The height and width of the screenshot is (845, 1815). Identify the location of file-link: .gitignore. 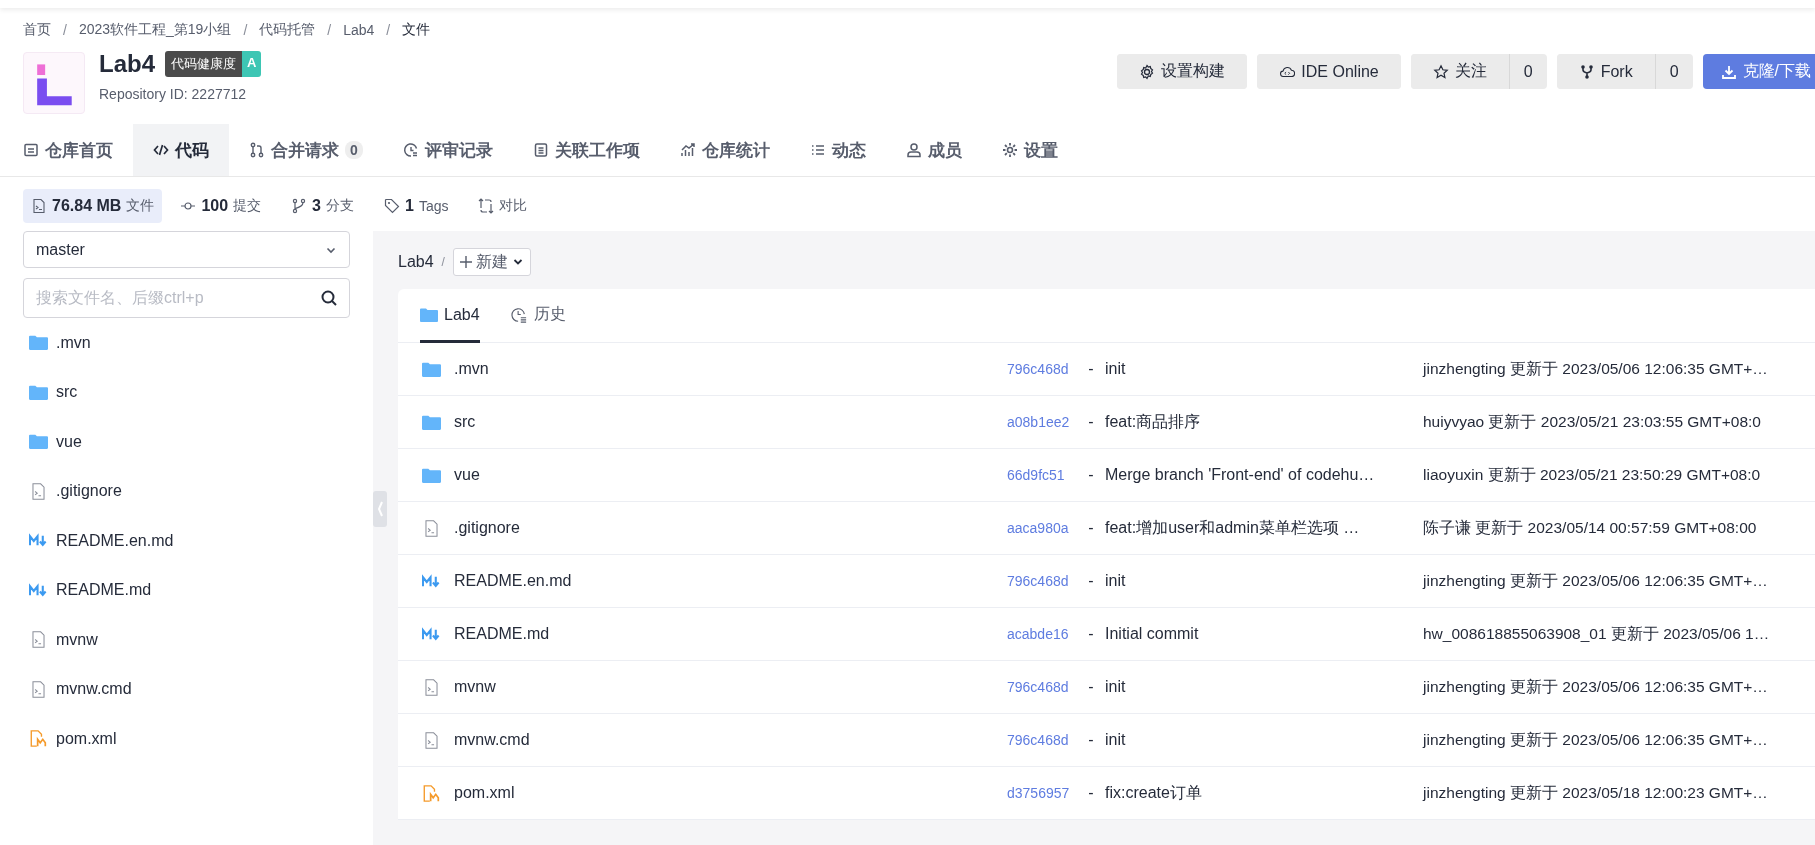
(487, 528).